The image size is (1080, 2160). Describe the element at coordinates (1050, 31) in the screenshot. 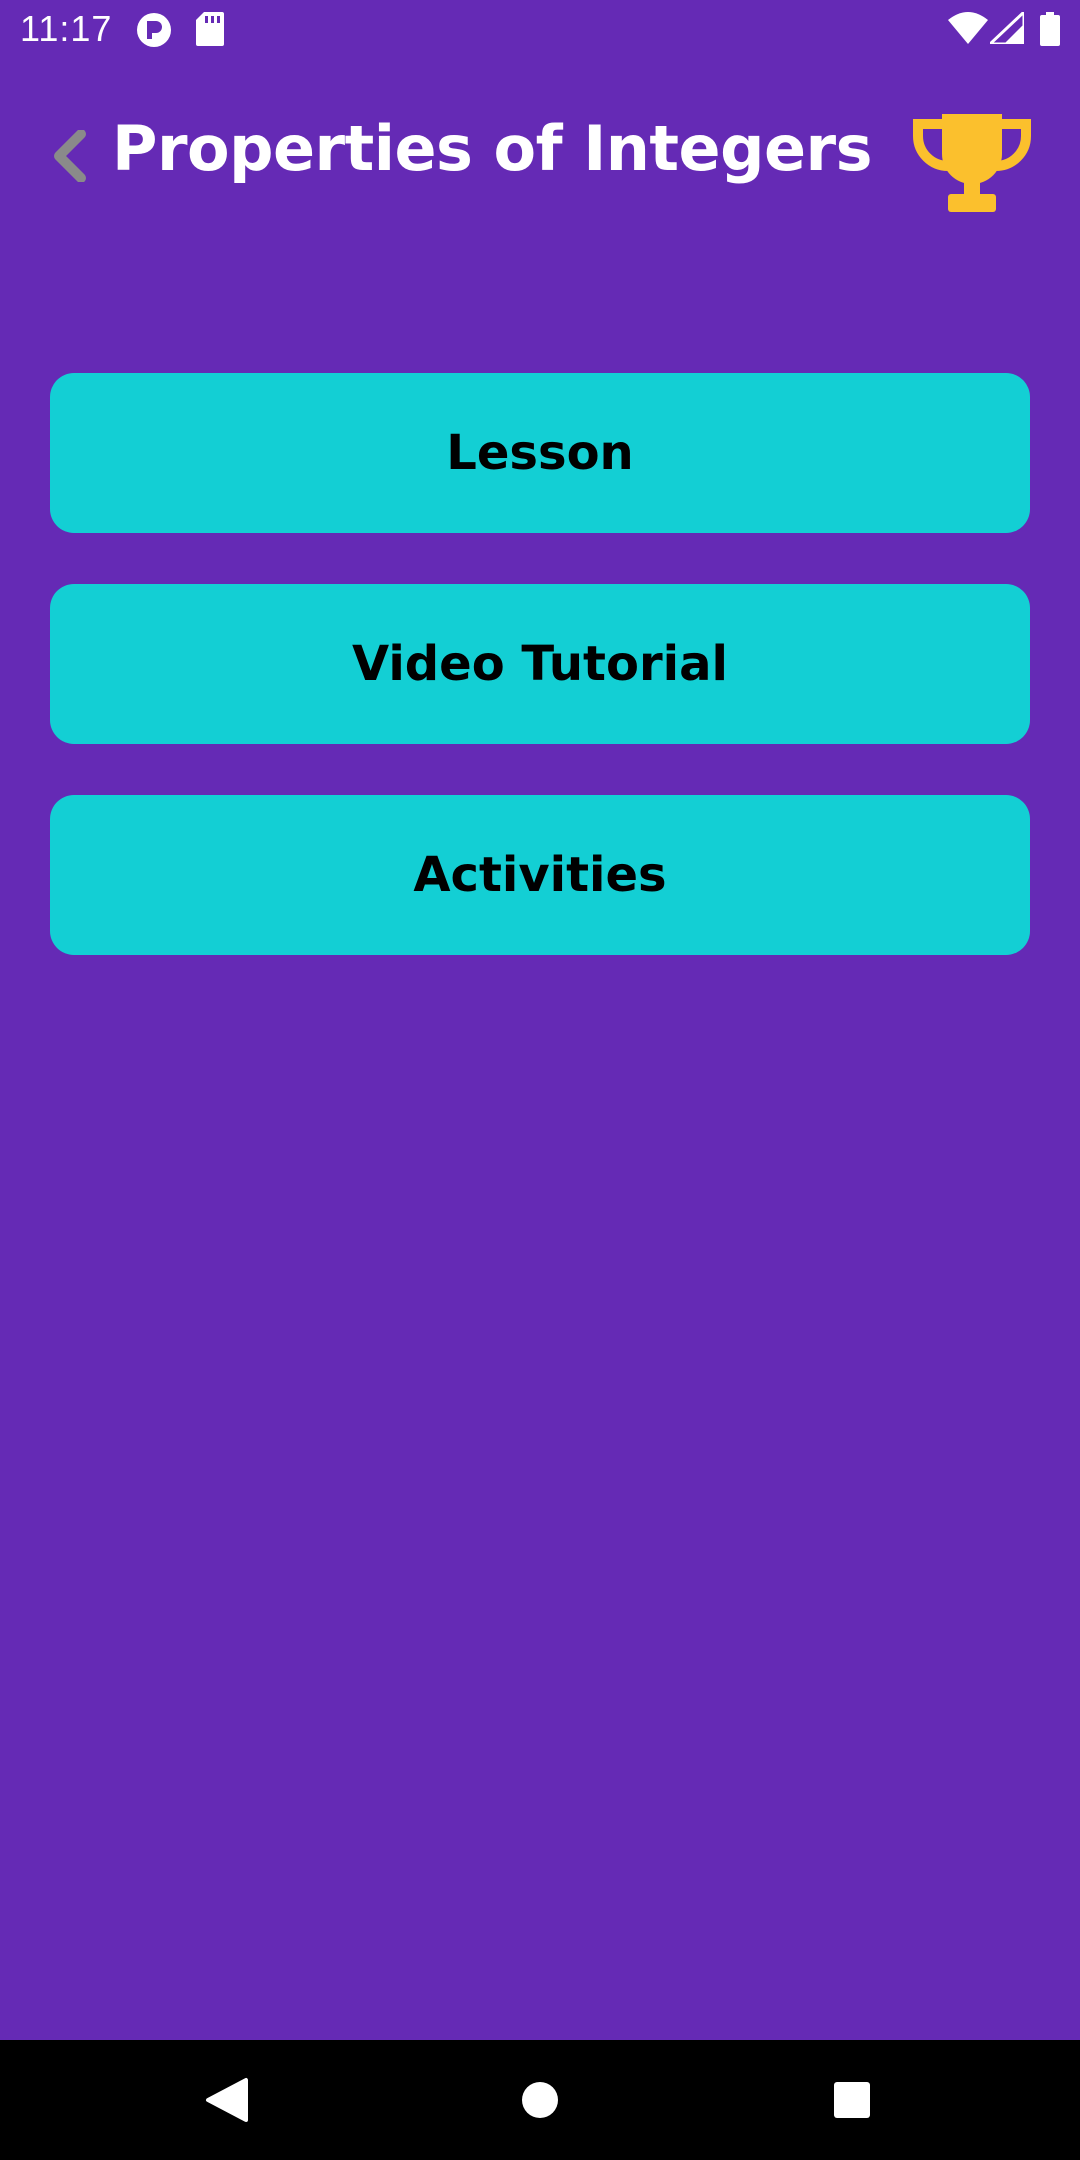

I see `battery-icon` at that location.